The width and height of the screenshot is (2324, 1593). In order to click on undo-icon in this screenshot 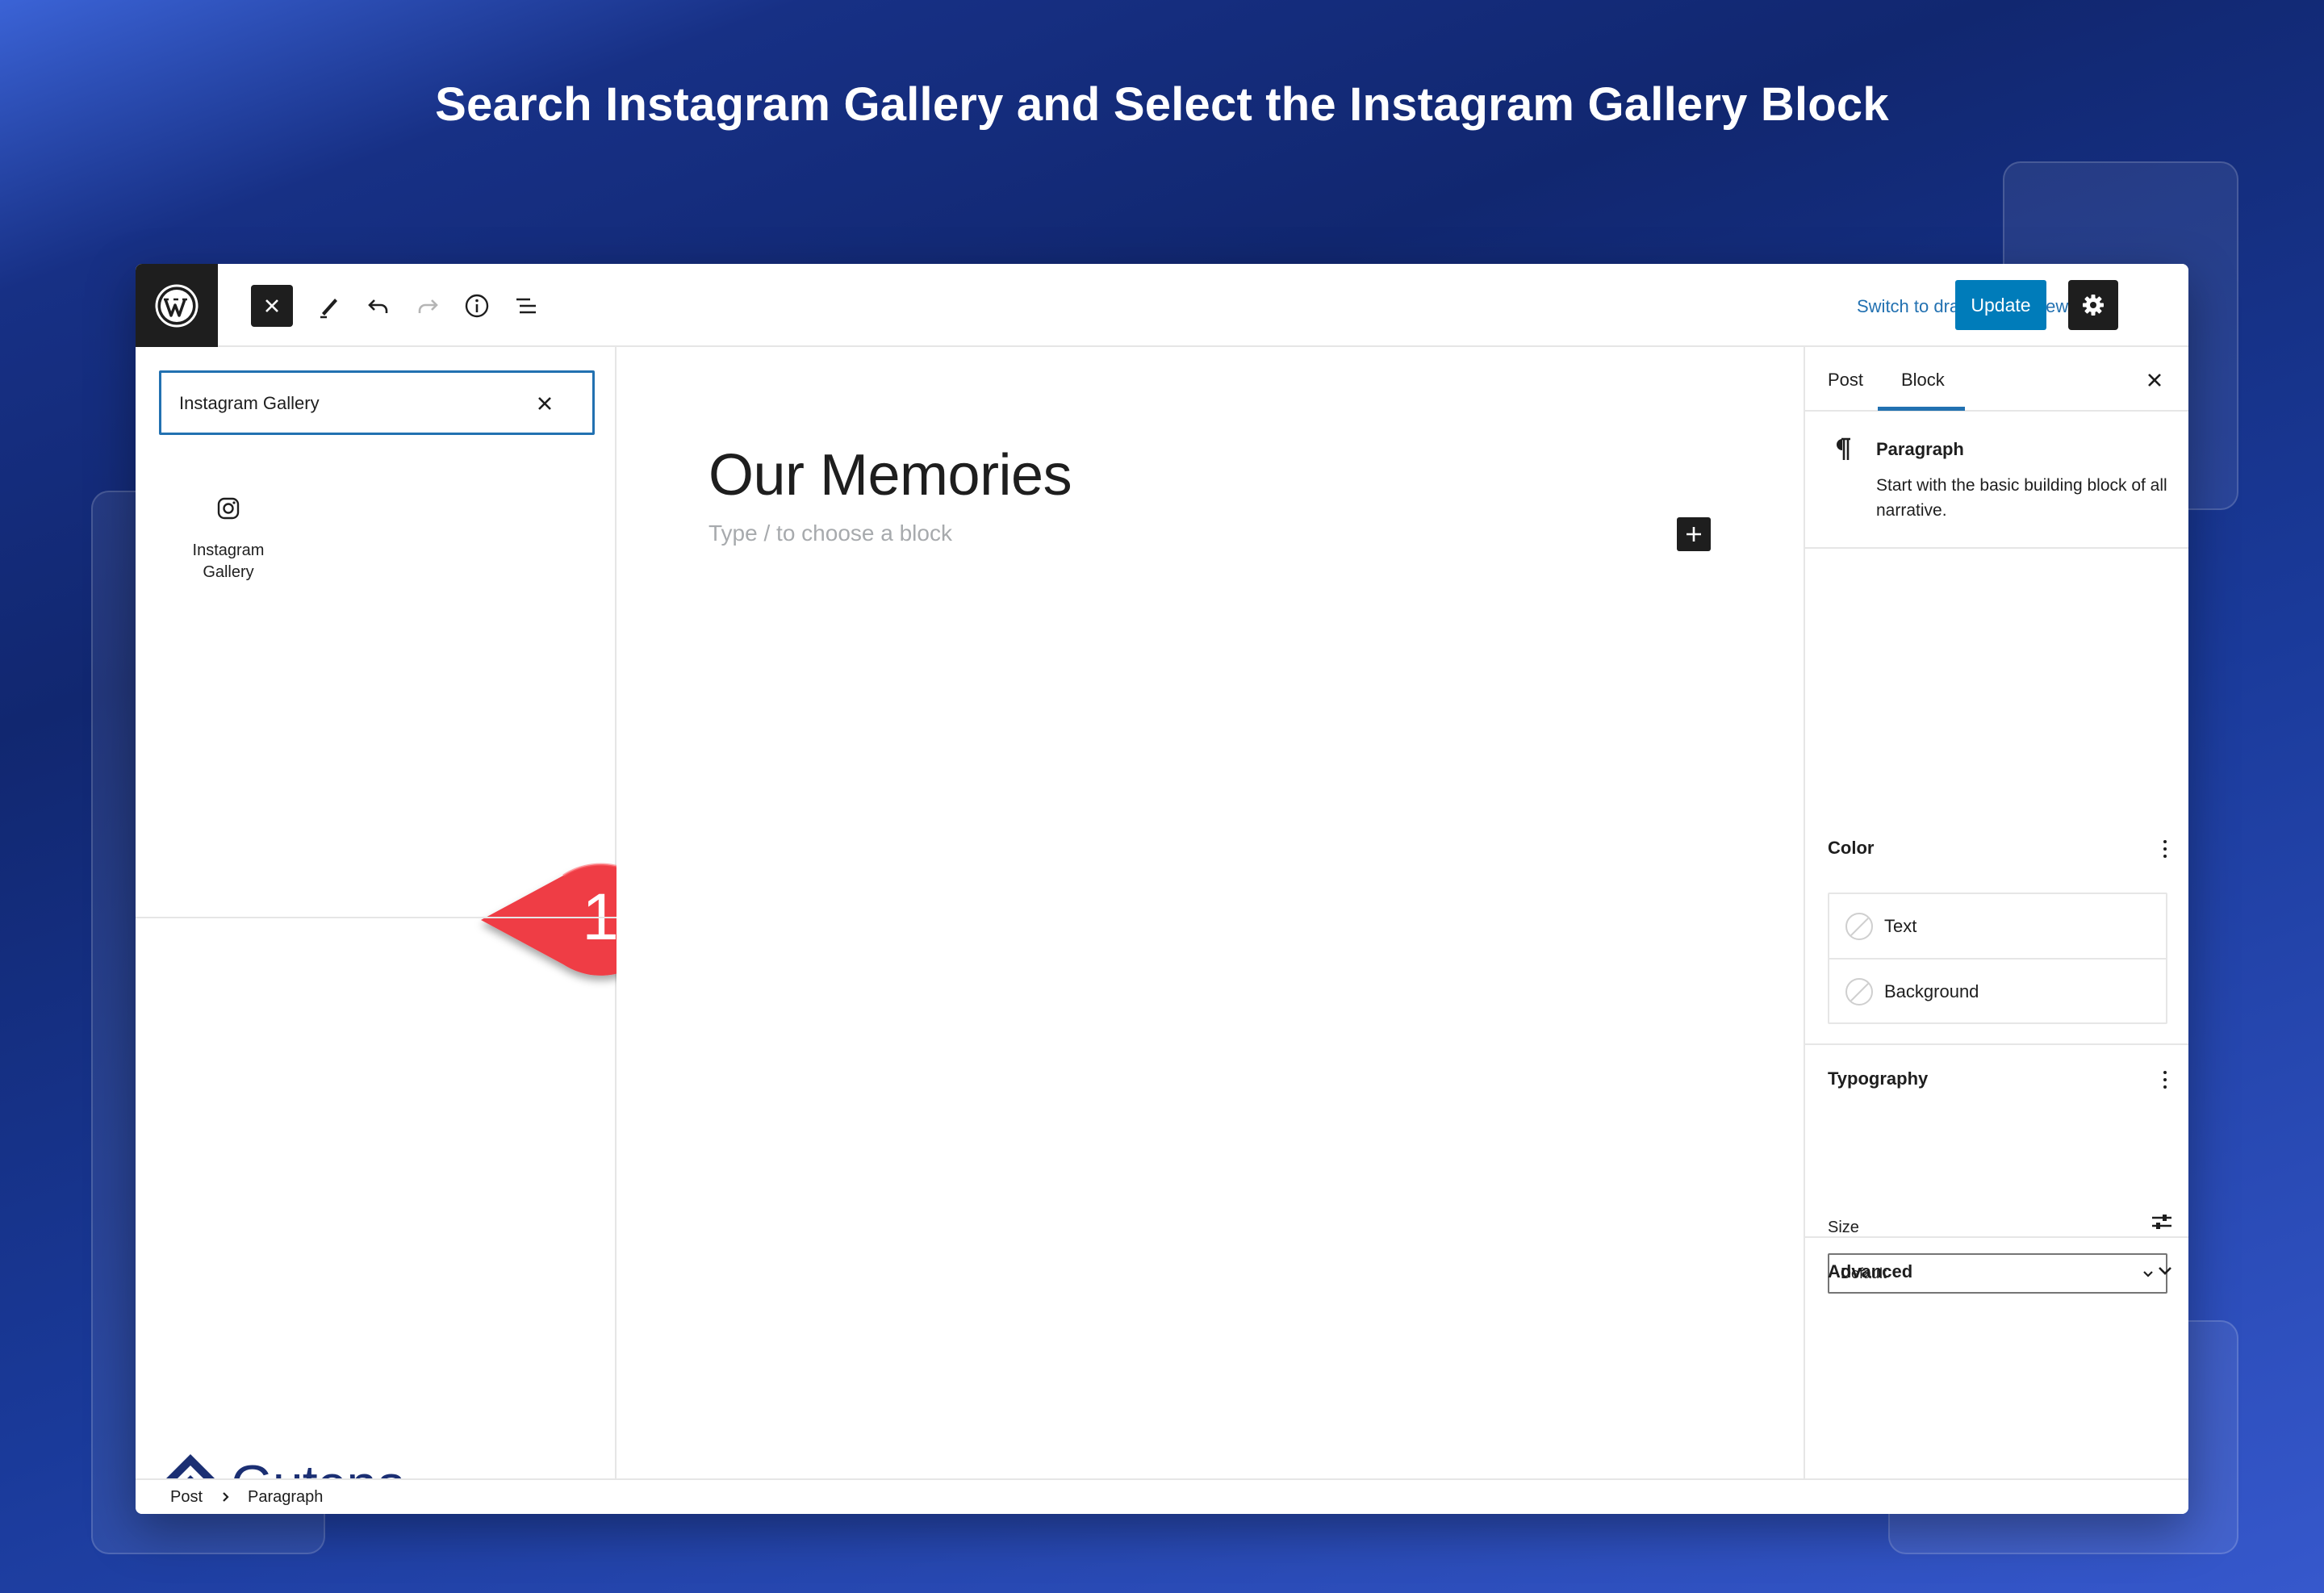, I will do `click(378, 306)`.